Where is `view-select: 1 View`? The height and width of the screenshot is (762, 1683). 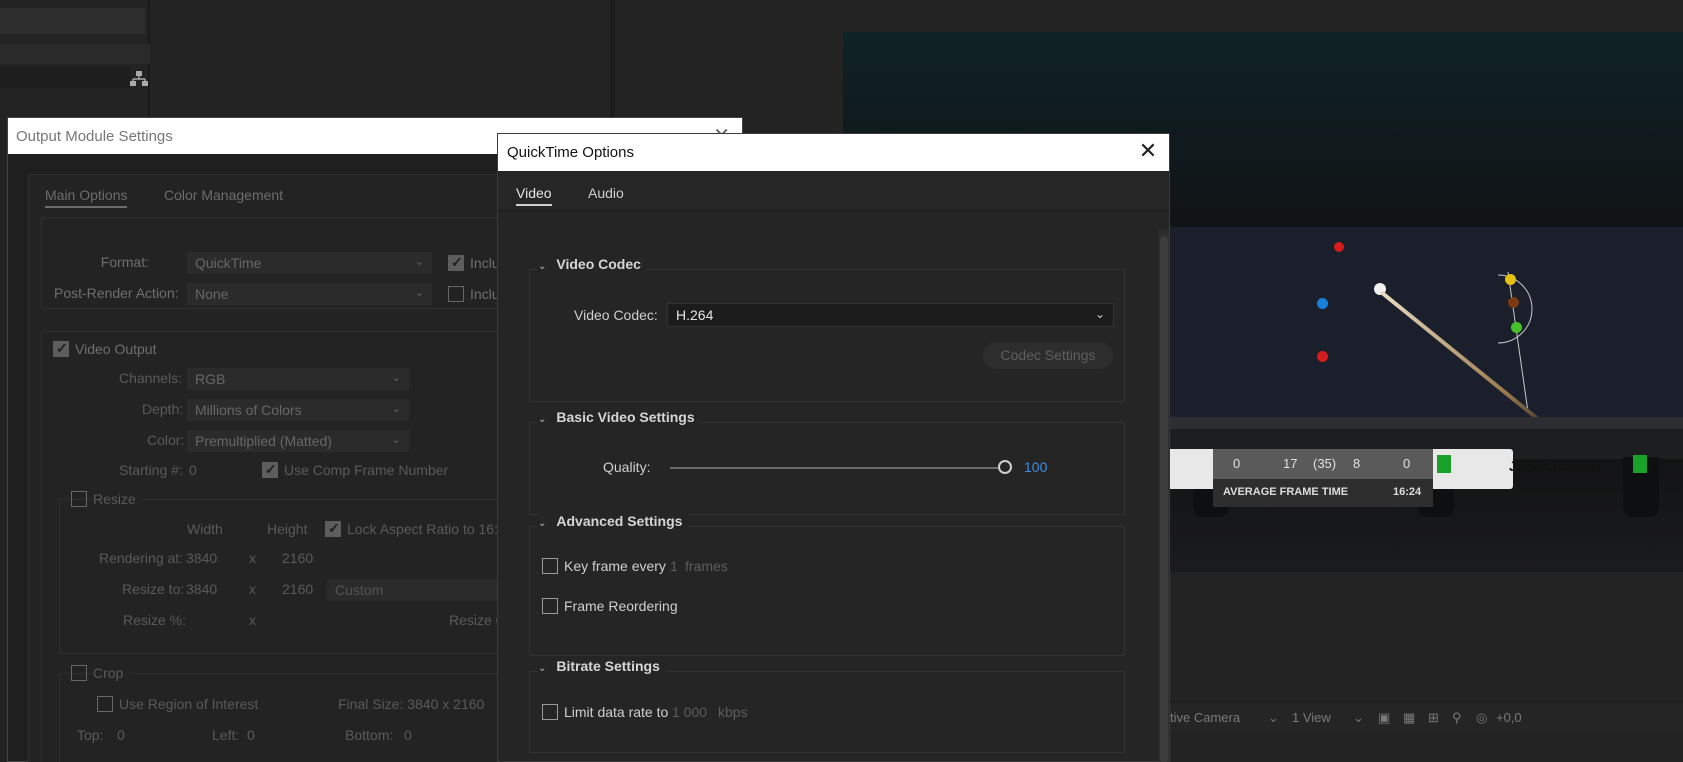 view-select: 1 View is located at coordinates (1311, 717).